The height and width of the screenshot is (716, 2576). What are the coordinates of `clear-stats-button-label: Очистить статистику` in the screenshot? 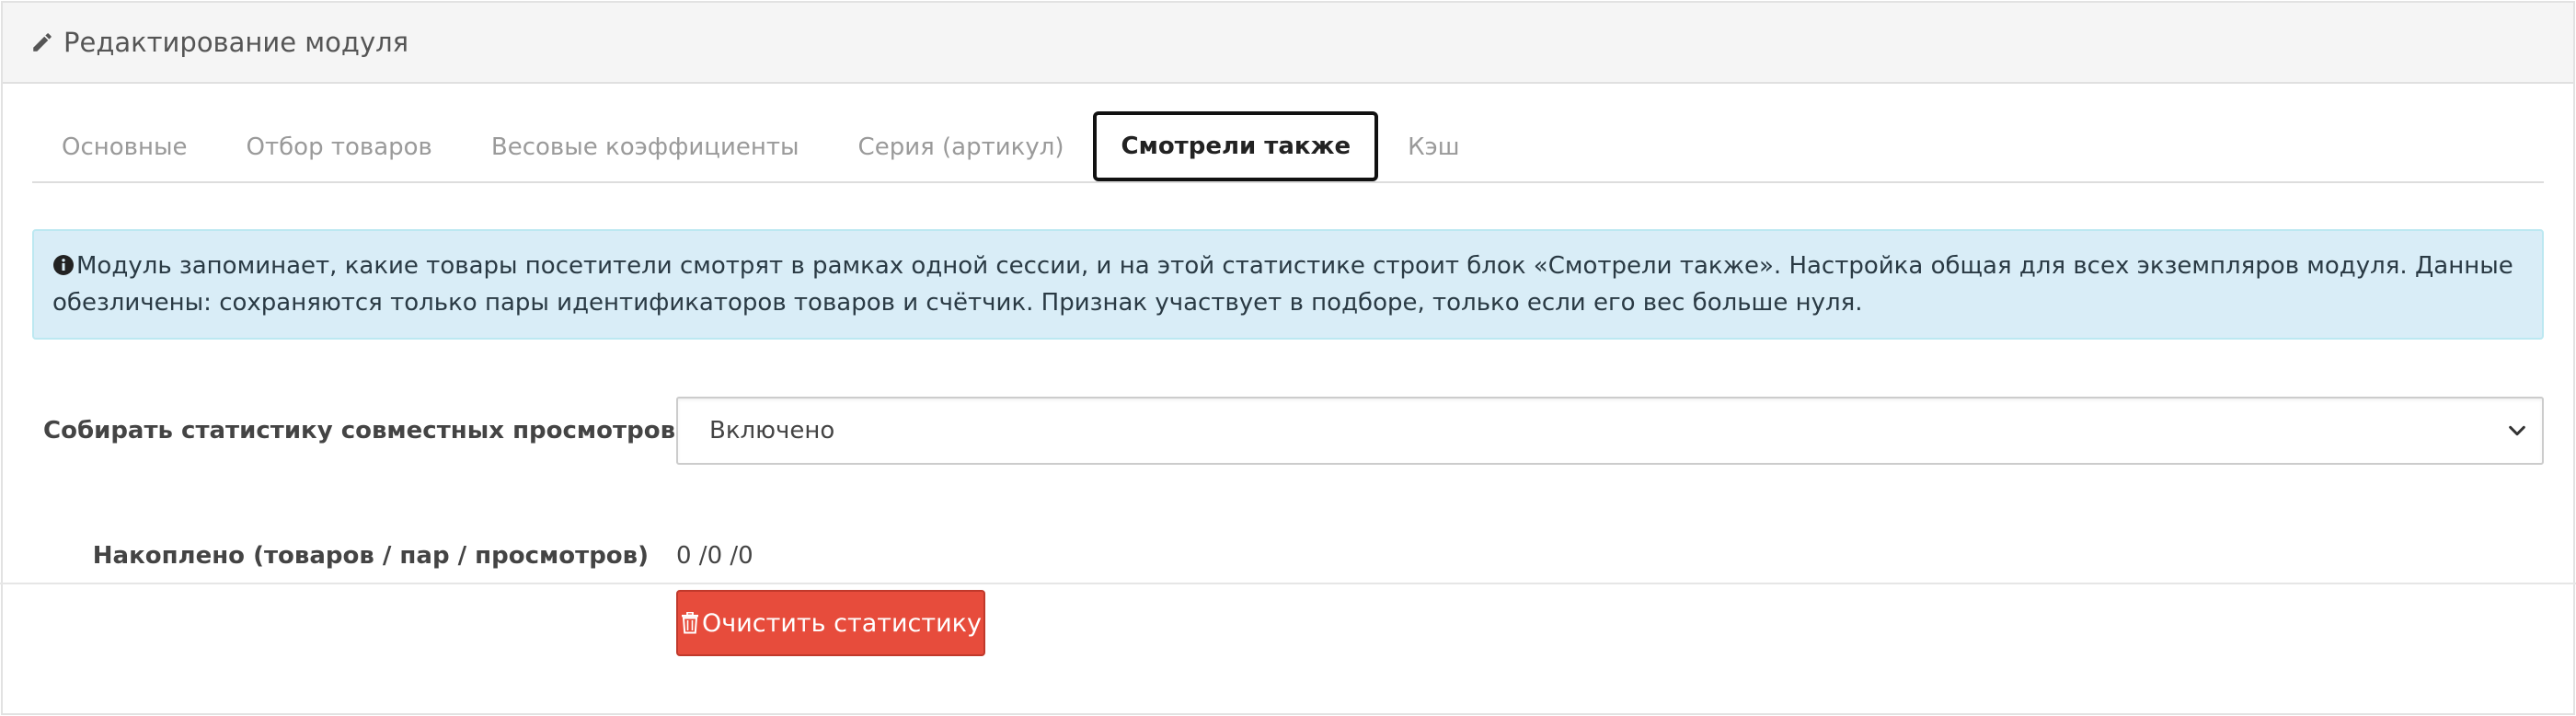 It's located at (842, 623).